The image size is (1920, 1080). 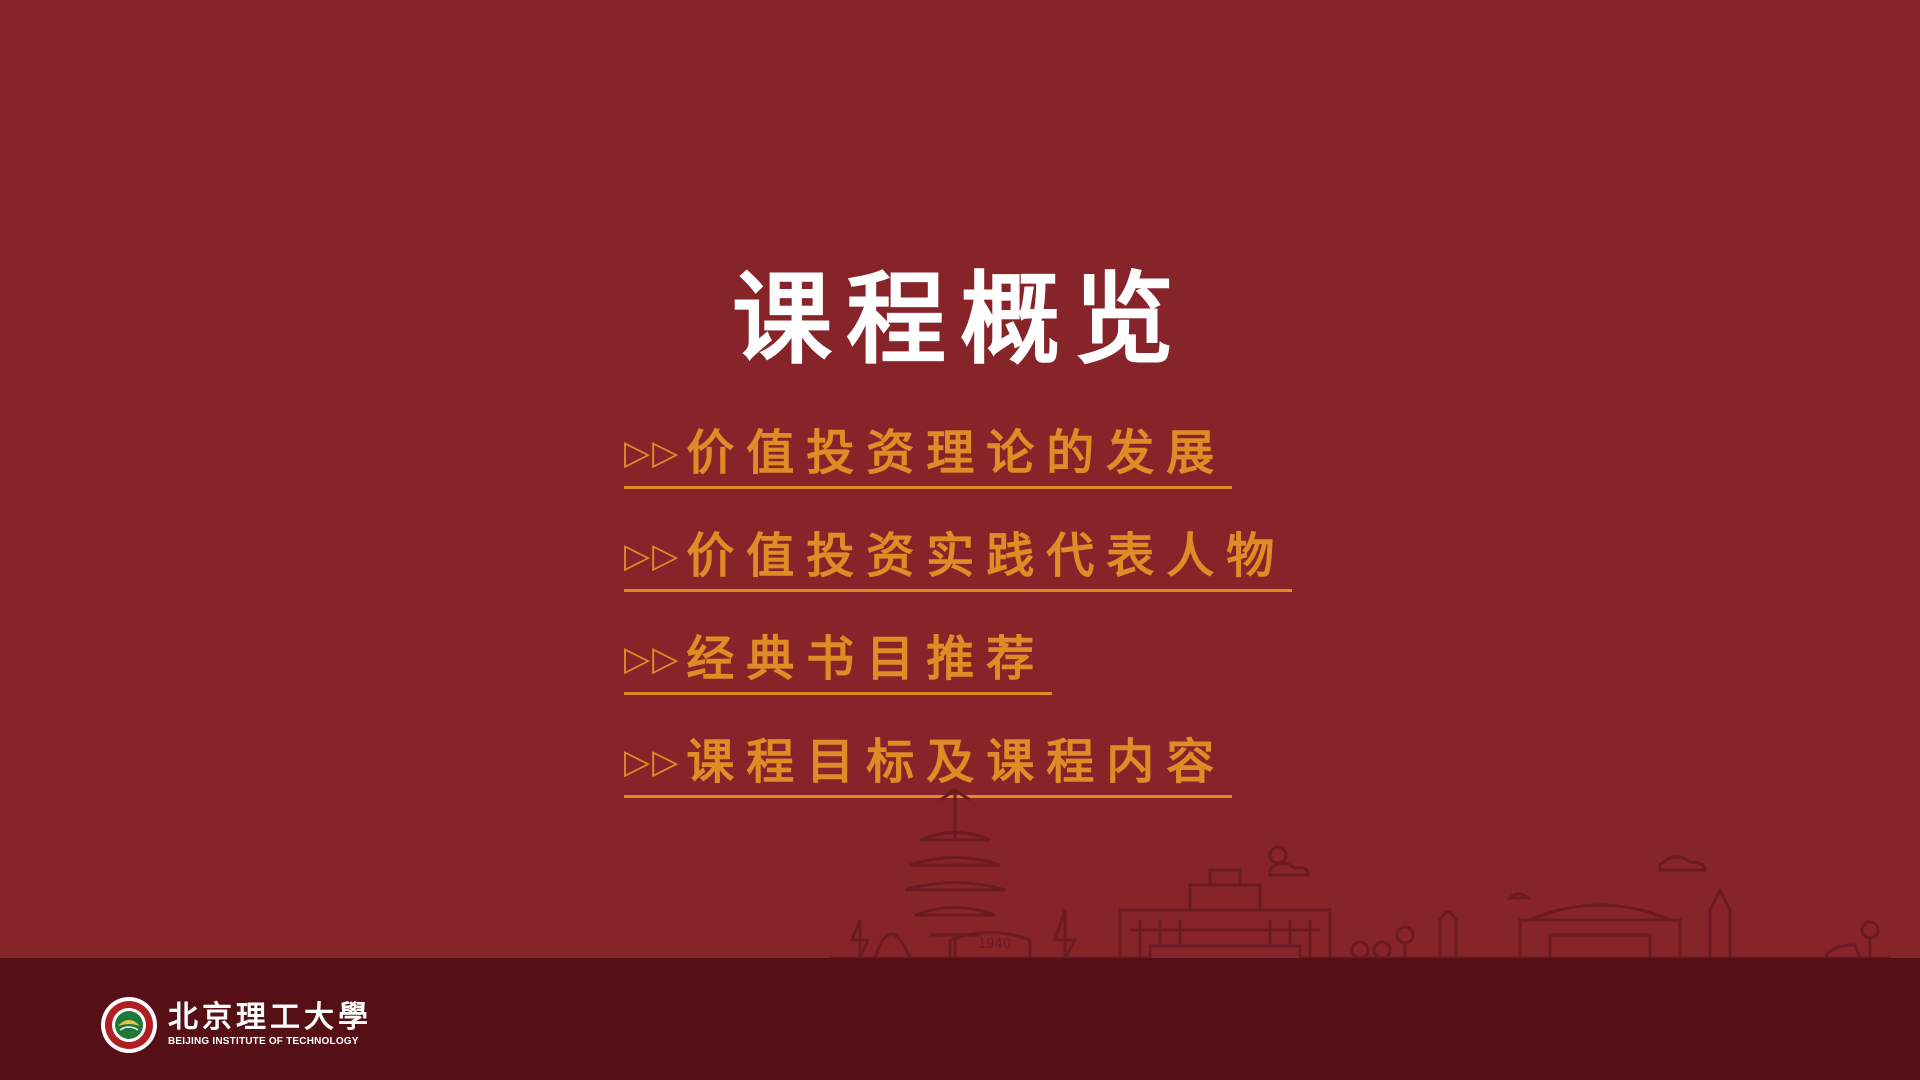 I want to click on menu-link-classic-books: ▷▷ 经典书目推荐, so click(x=838, y=660).